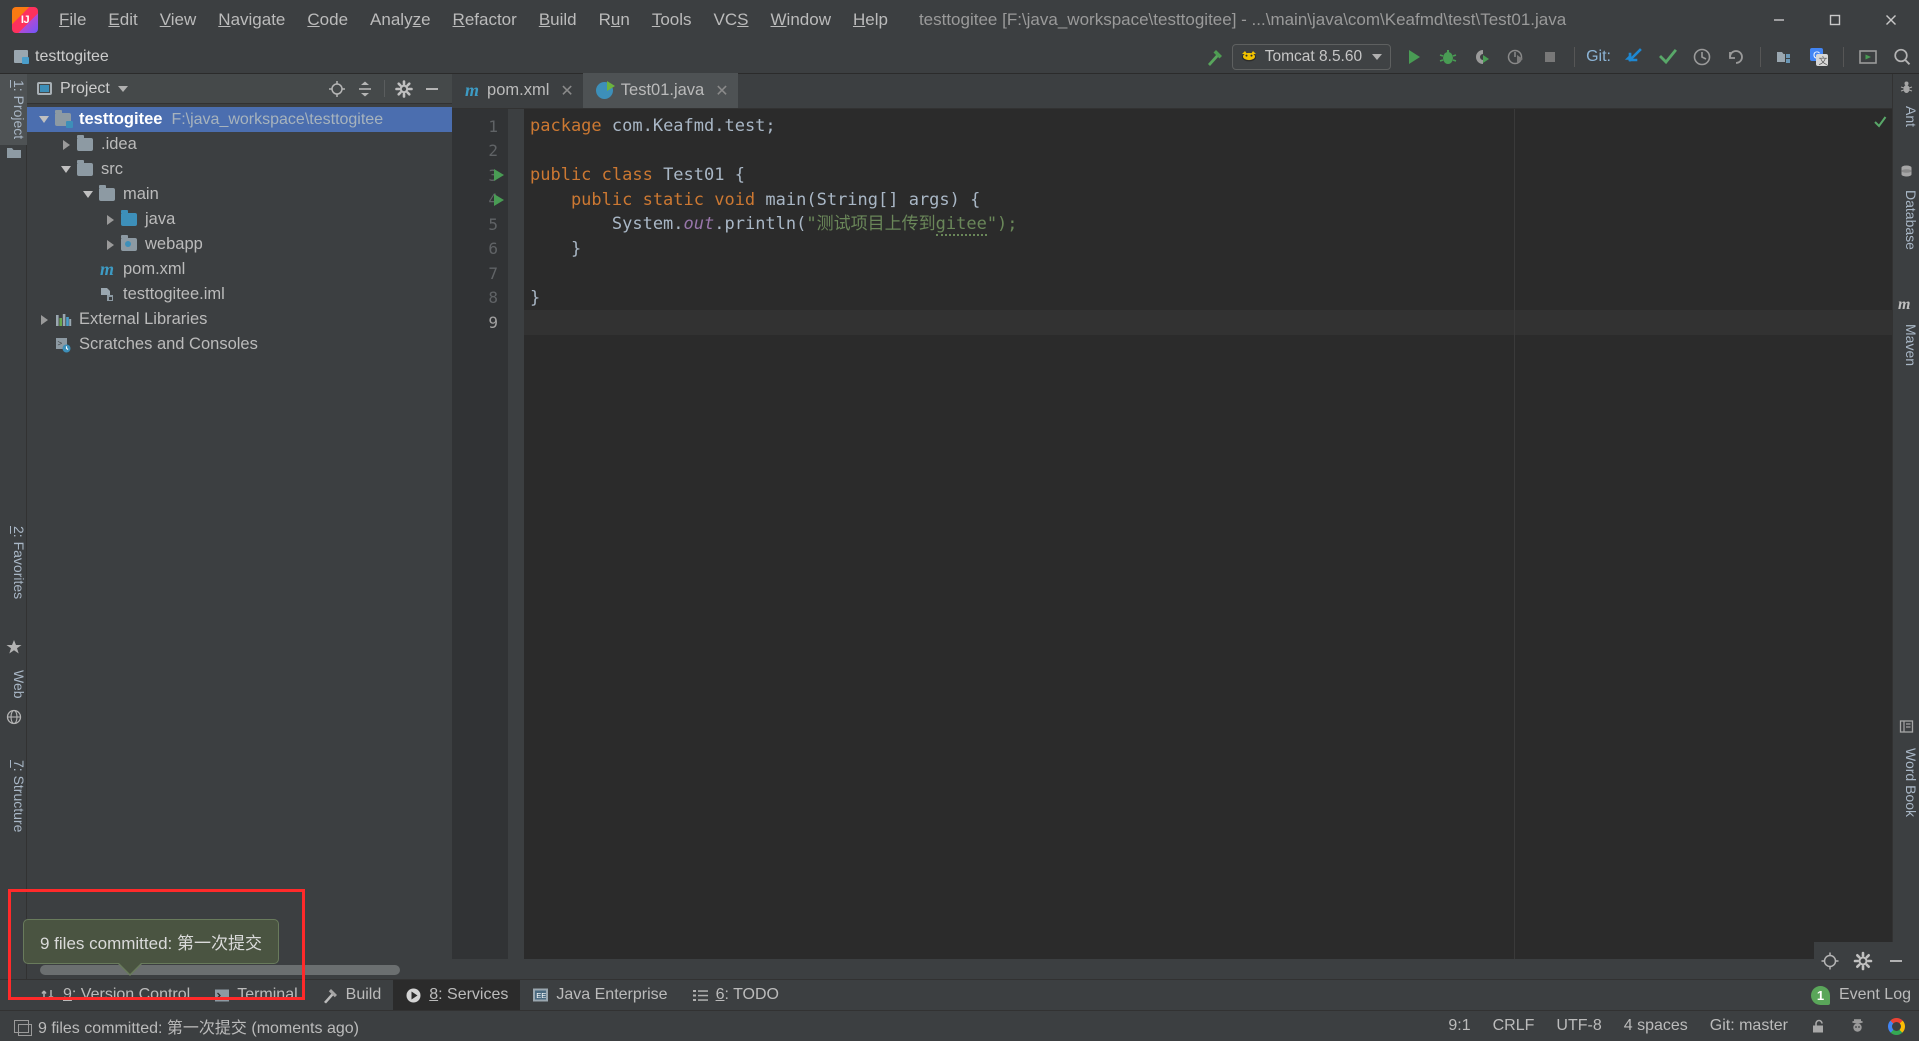 The image size is (1919, 1041). Describe the element at coordinates (1634, 57) in the screenshot. I see `git-update-project-icon` at that location.